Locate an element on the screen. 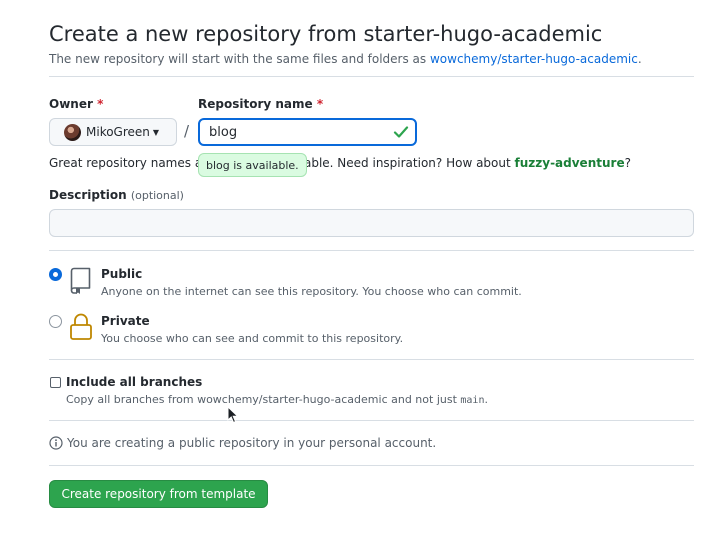 Image resolution: width=720 pixels, height=540 pixels. owner-label-text: Owner is located at coordinates (71, 104).